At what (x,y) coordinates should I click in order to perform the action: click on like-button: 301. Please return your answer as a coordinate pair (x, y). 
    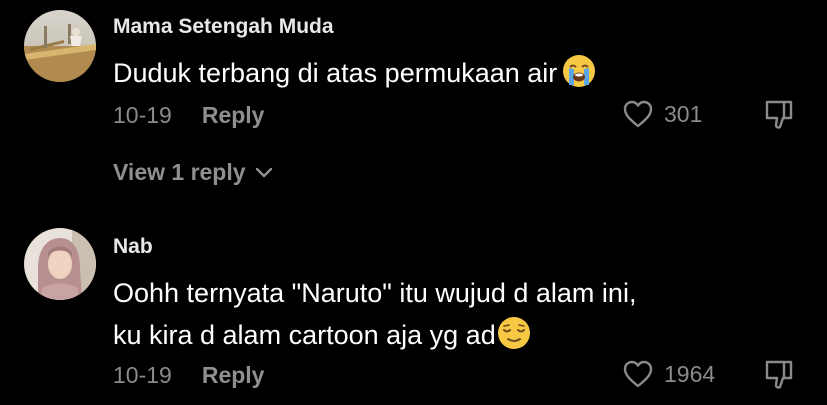
    Looking at the image, I should click on (662, 114).